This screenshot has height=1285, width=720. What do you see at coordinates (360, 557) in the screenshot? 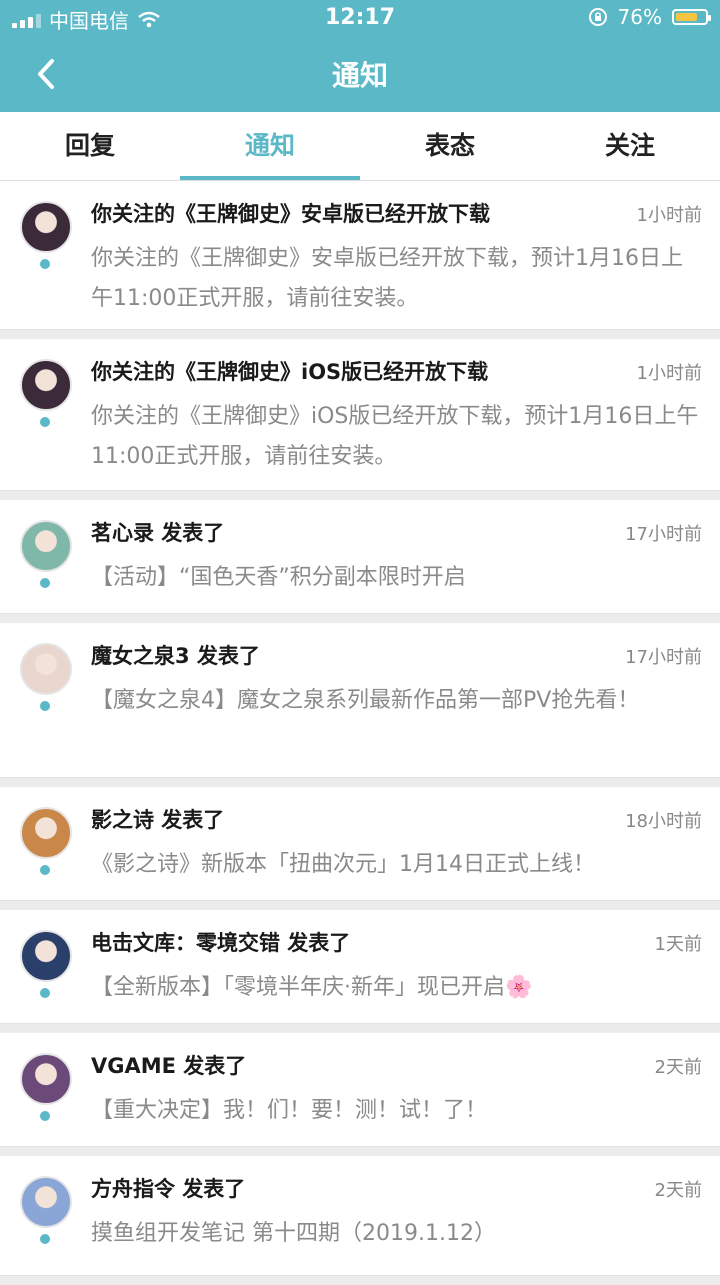
I see `notification-item: 茗心录 发表了 17小时前 【活动】“国色天香”积分副本限时开启` at bounding box center [360, 557].